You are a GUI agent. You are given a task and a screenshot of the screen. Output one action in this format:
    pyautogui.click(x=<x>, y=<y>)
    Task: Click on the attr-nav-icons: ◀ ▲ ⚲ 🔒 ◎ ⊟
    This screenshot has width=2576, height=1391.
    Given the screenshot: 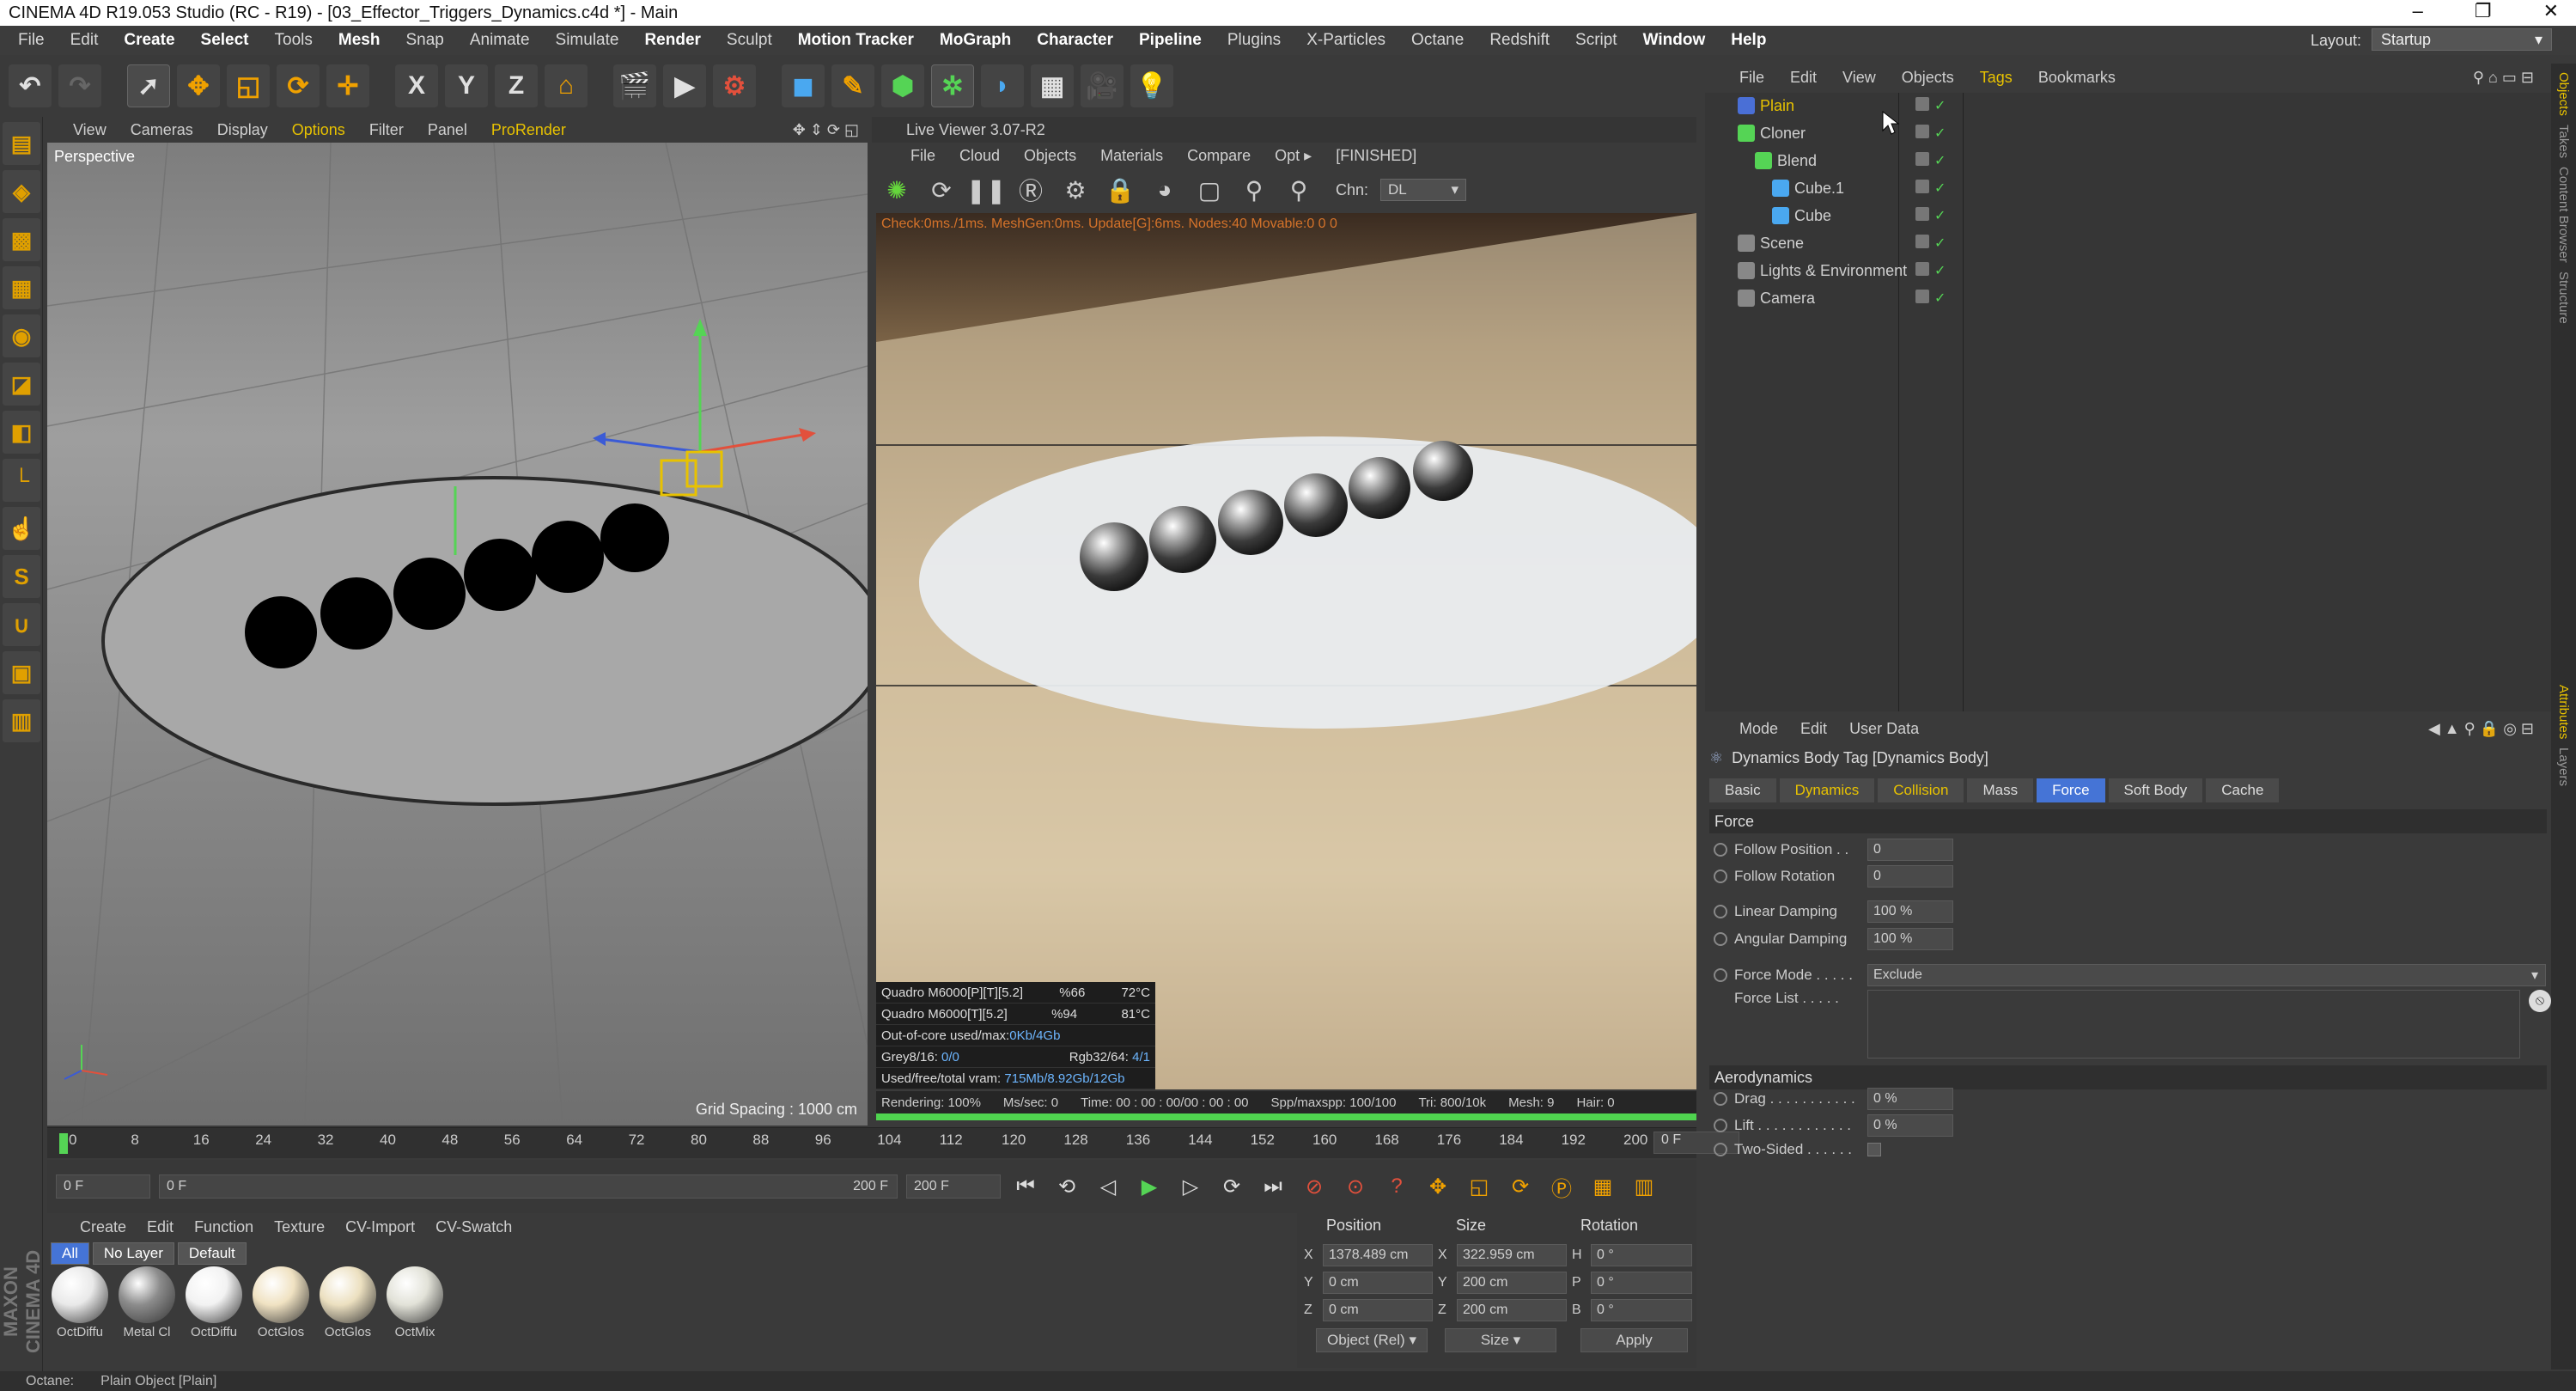 What is the action you would take?
    pyautogui.click(x=2481, y=729)
    